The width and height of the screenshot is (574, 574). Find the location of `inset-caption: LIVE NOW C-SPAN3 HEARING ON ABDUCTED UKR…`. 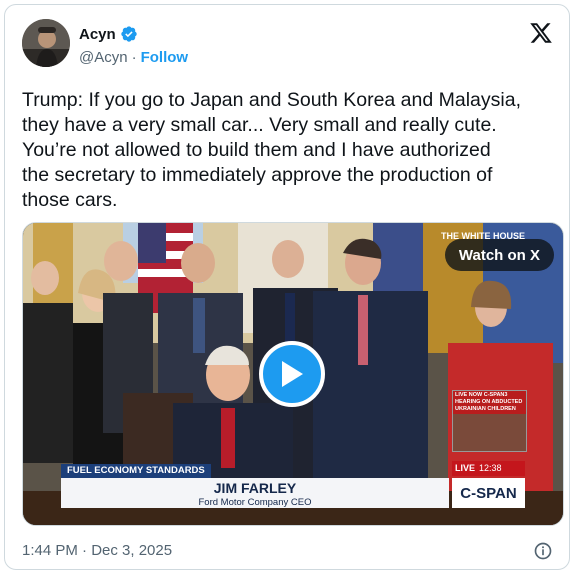

inset-caption: LIVE NOW C-SPAN3 HEARING ON ABDUCTED UKR… is located at coordinates (489, 402).